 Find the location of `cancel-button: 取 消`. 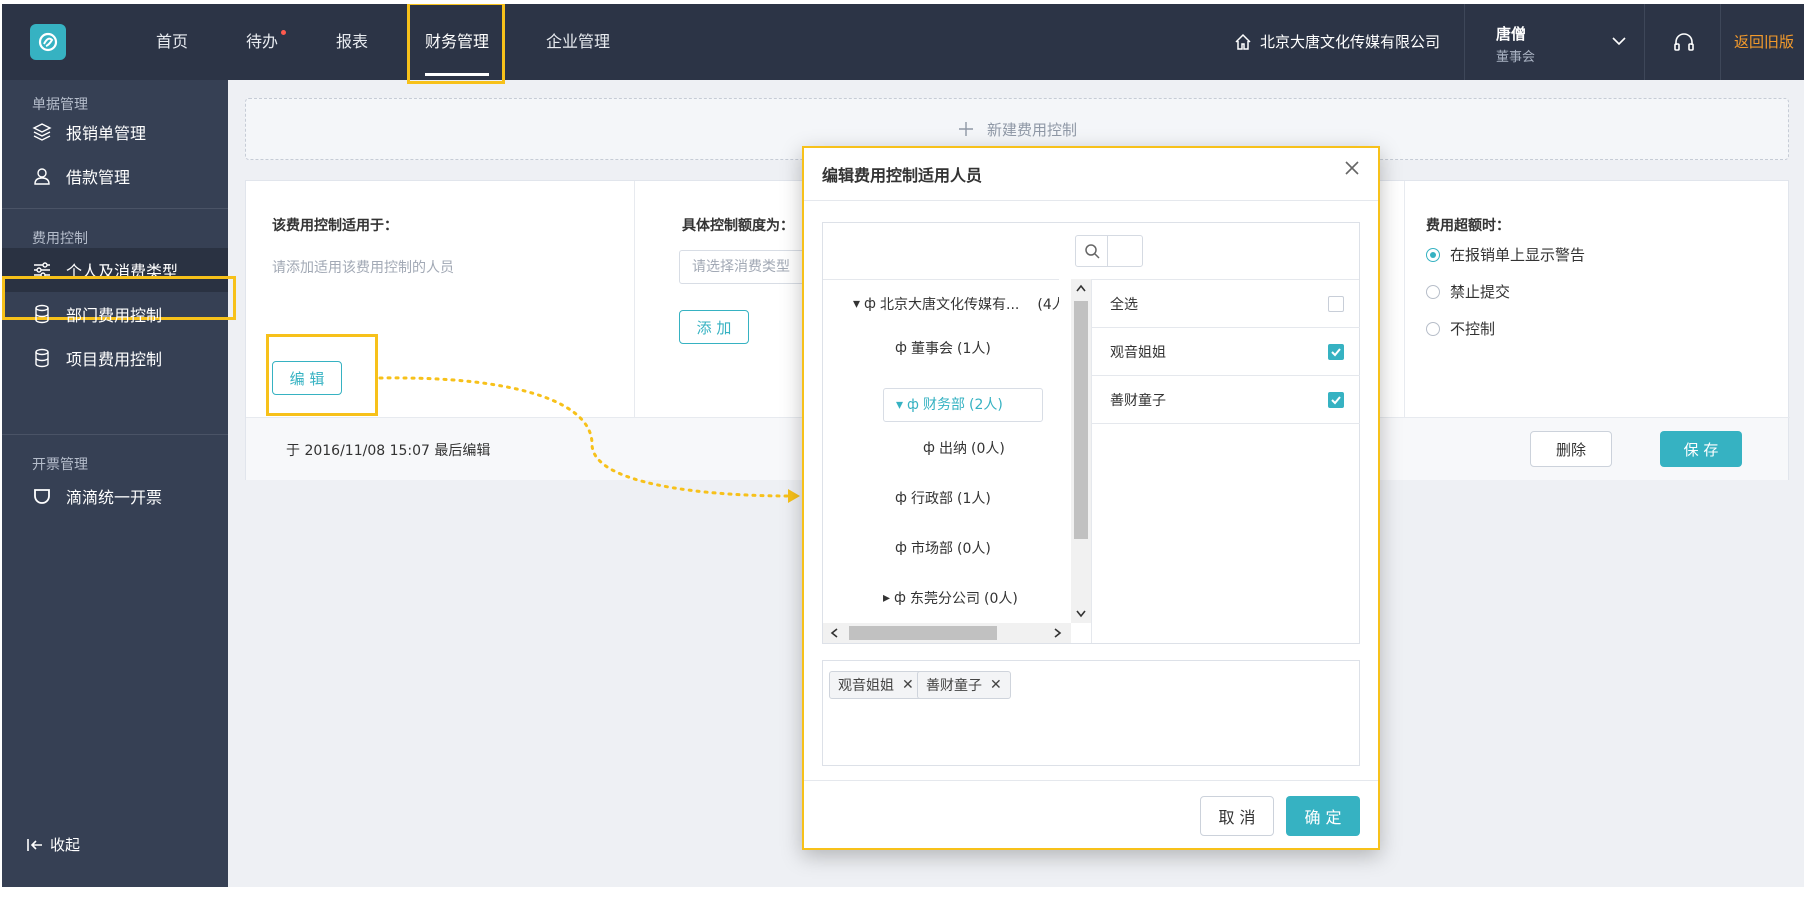

cancel-button: 取 消 is located at coordinates (1237, 816).